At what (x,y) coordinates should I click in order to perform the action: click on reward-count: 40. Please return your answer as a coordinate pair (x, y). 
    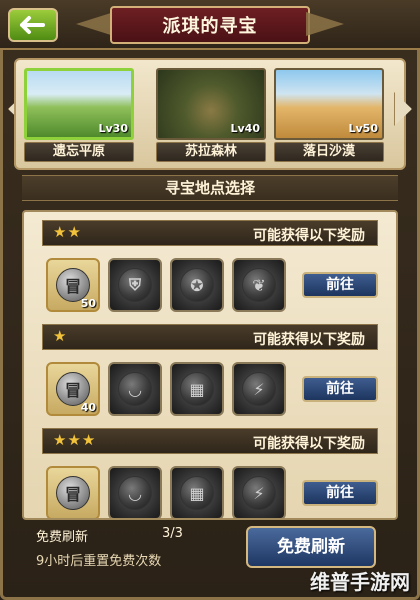
    Looking at the image, I should click on (88, 407).